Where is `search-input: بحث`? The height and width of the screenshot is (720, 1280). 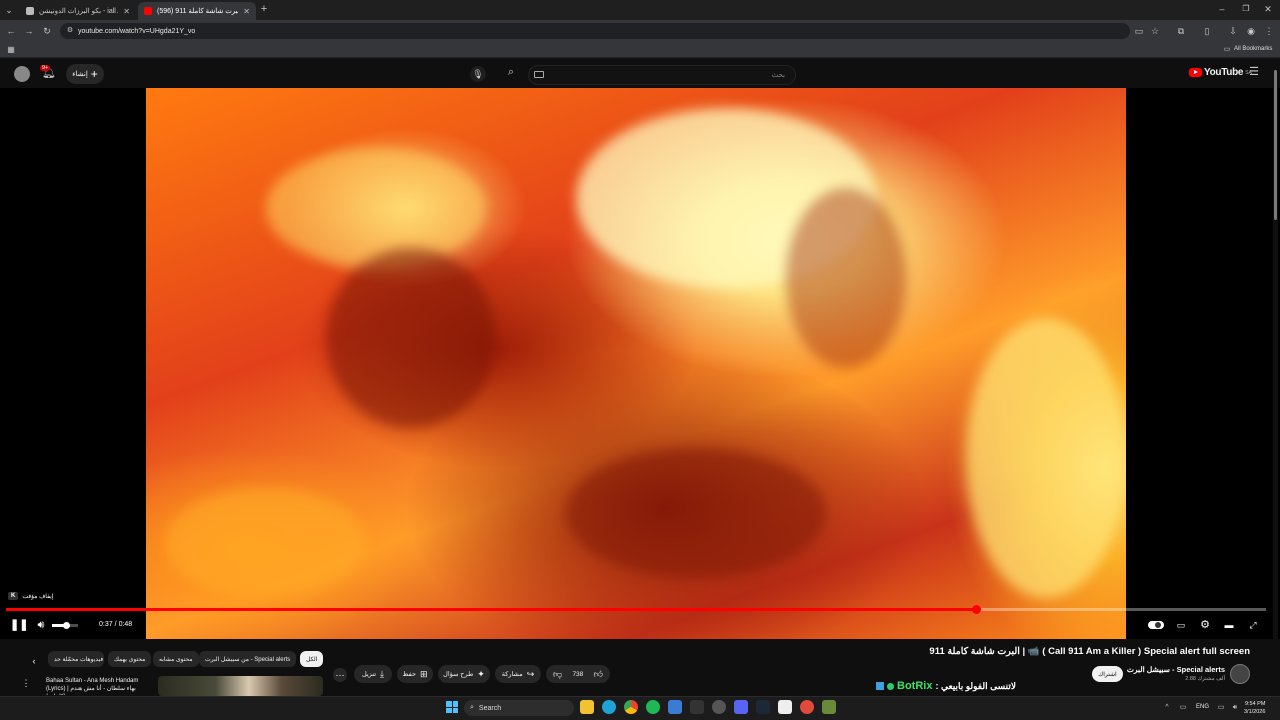 search-input: بحث is located at coordinates (662, 75).